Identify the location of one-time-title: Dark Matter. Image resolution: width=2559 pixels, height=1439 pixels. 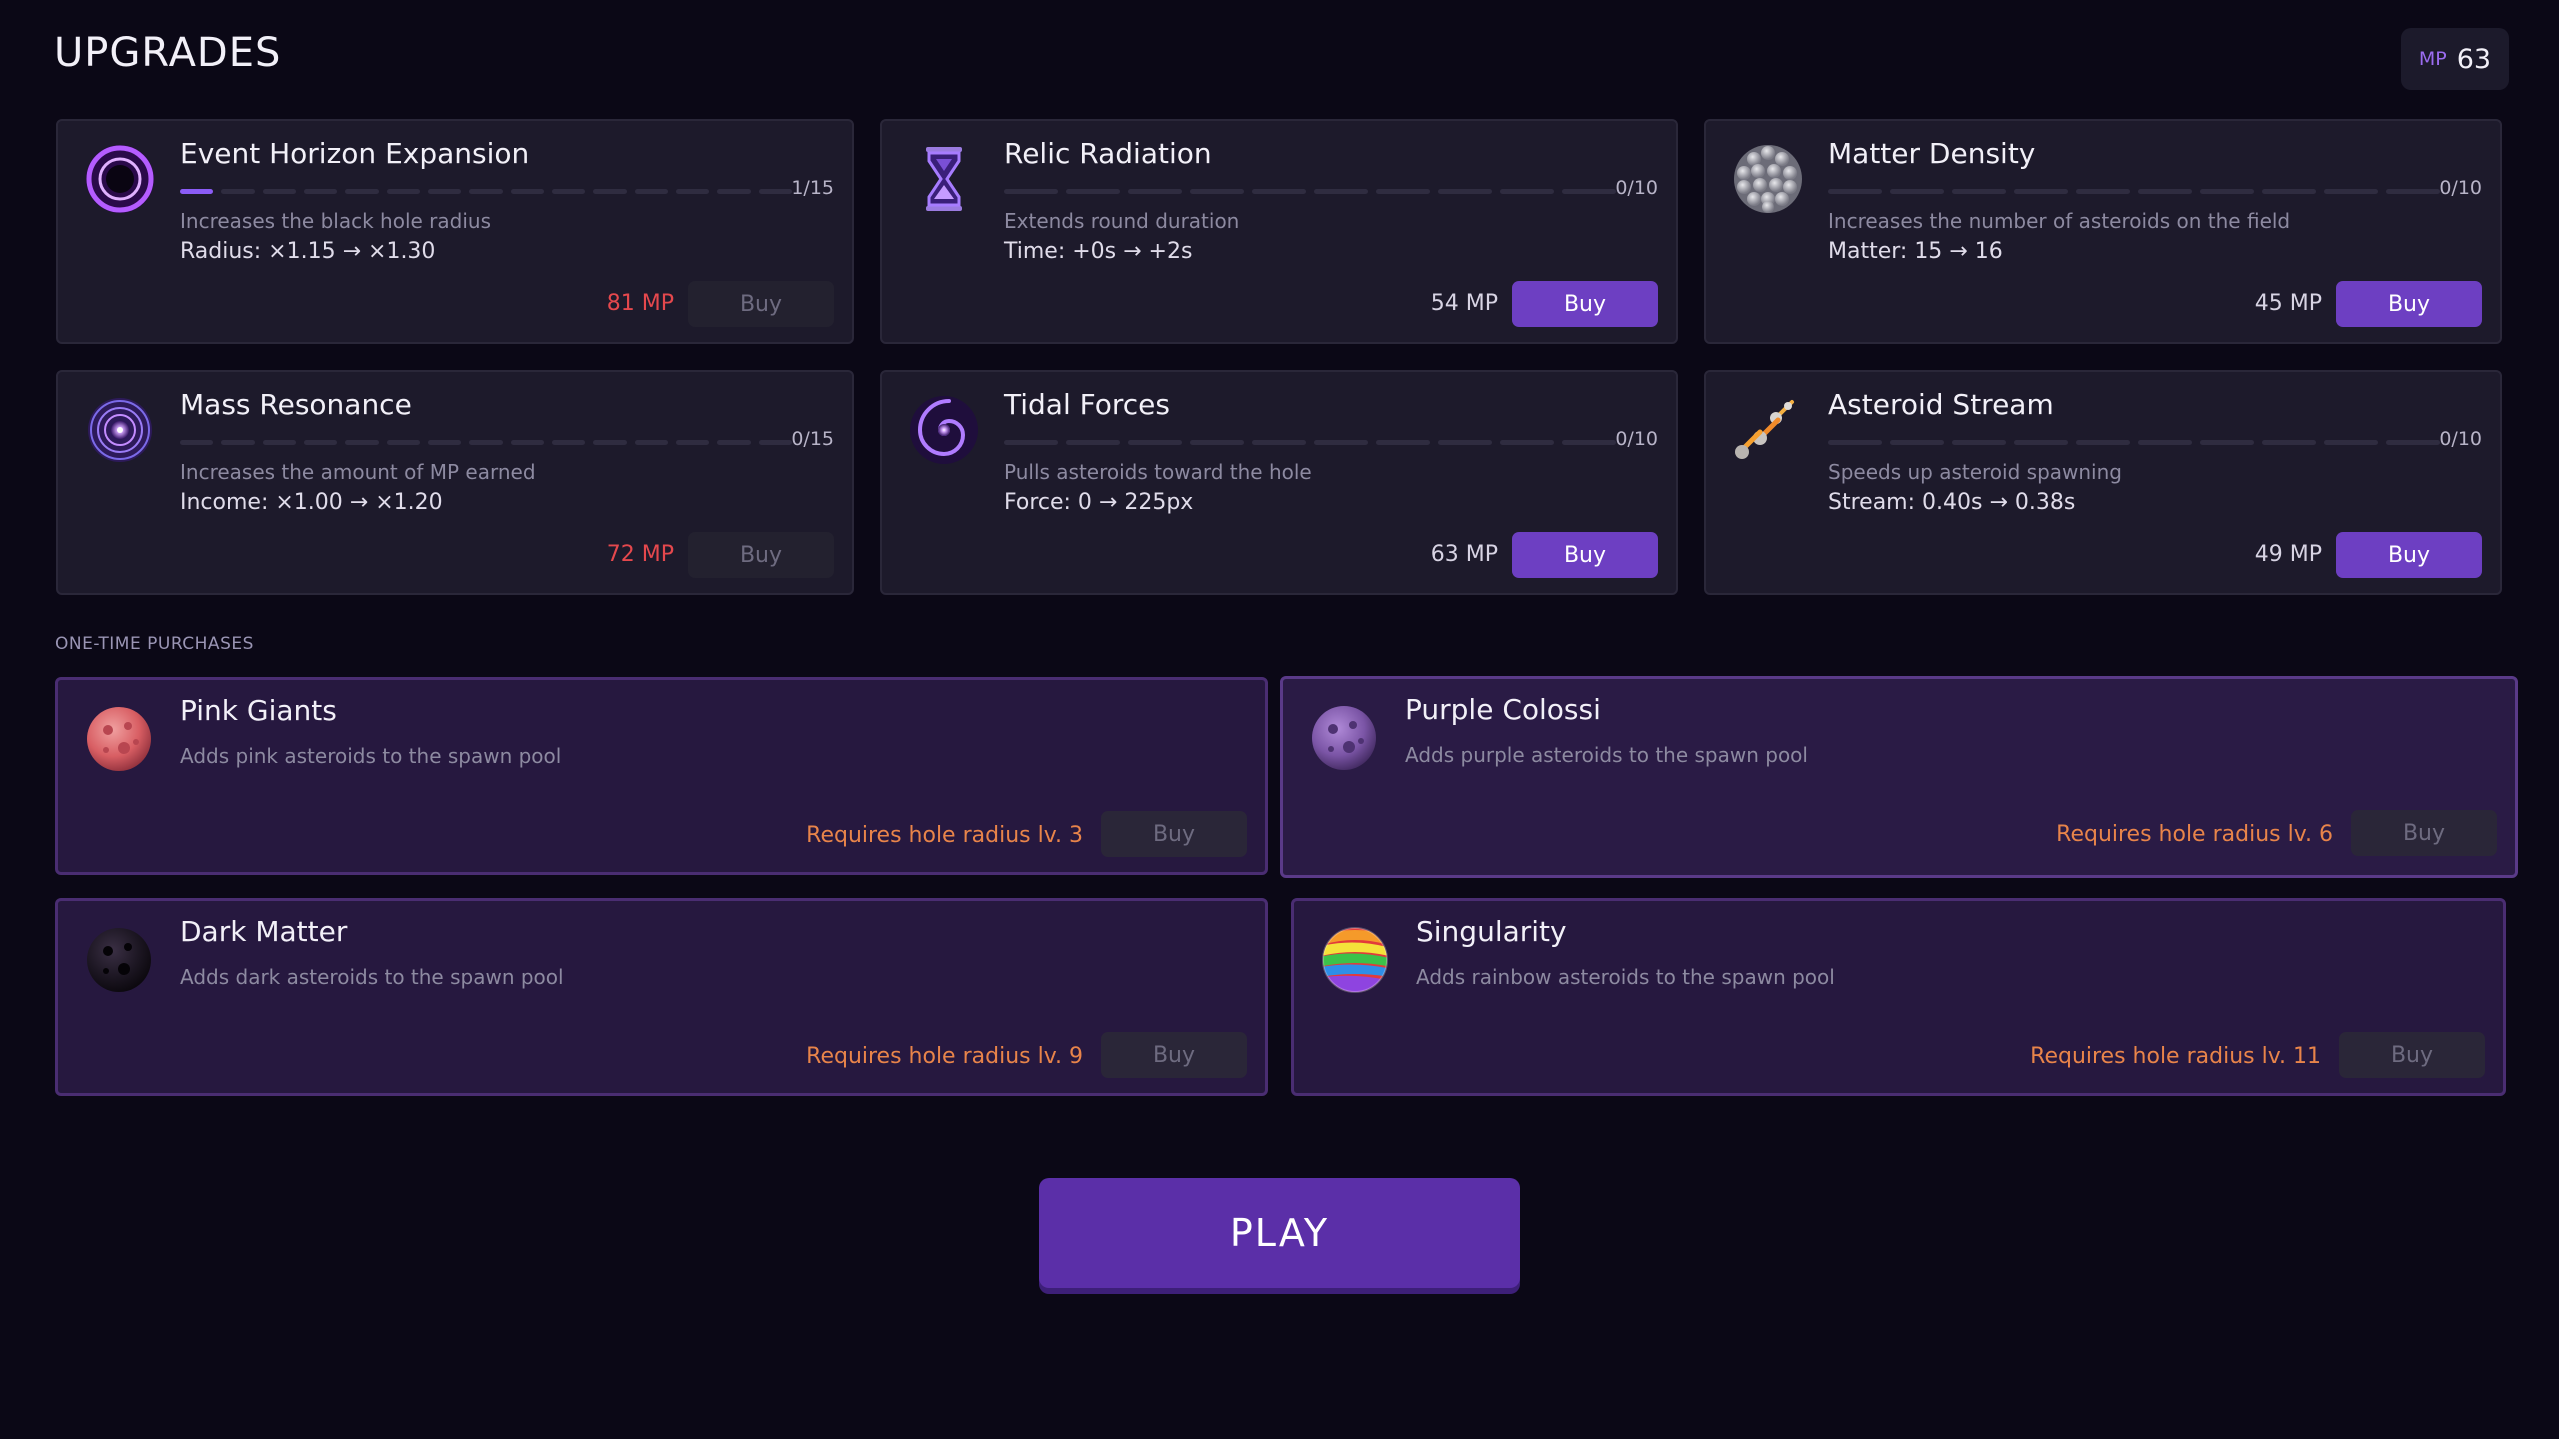
(264, 931).